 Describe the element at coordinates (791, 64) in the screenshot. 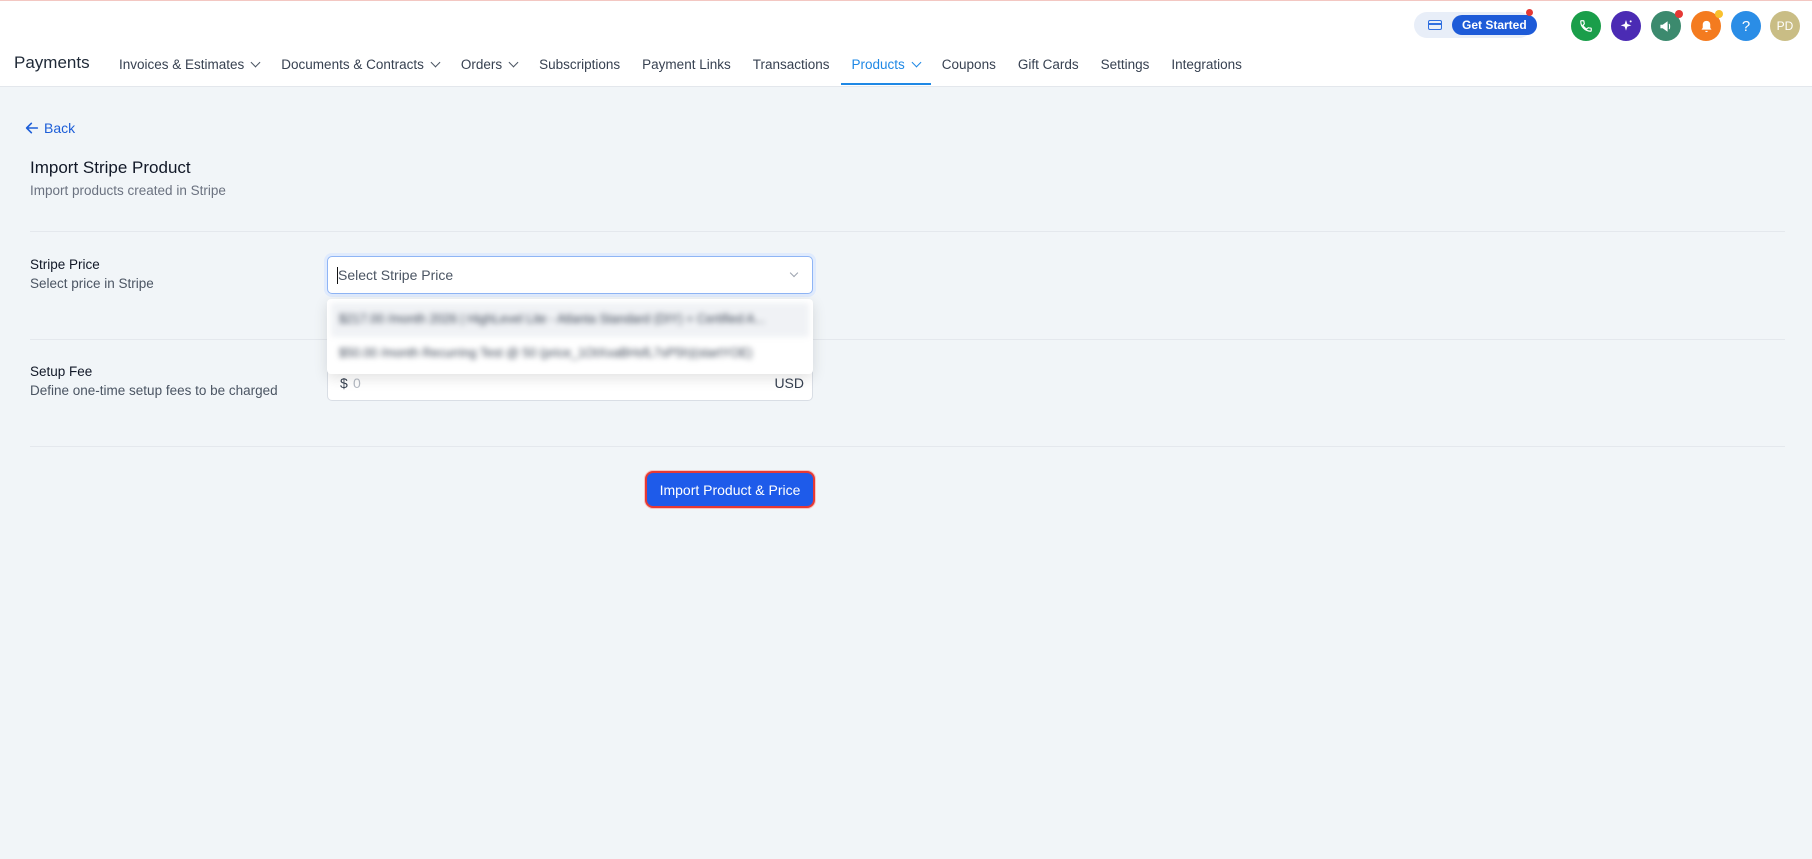

I see `nav-label: Transactions` at that location.